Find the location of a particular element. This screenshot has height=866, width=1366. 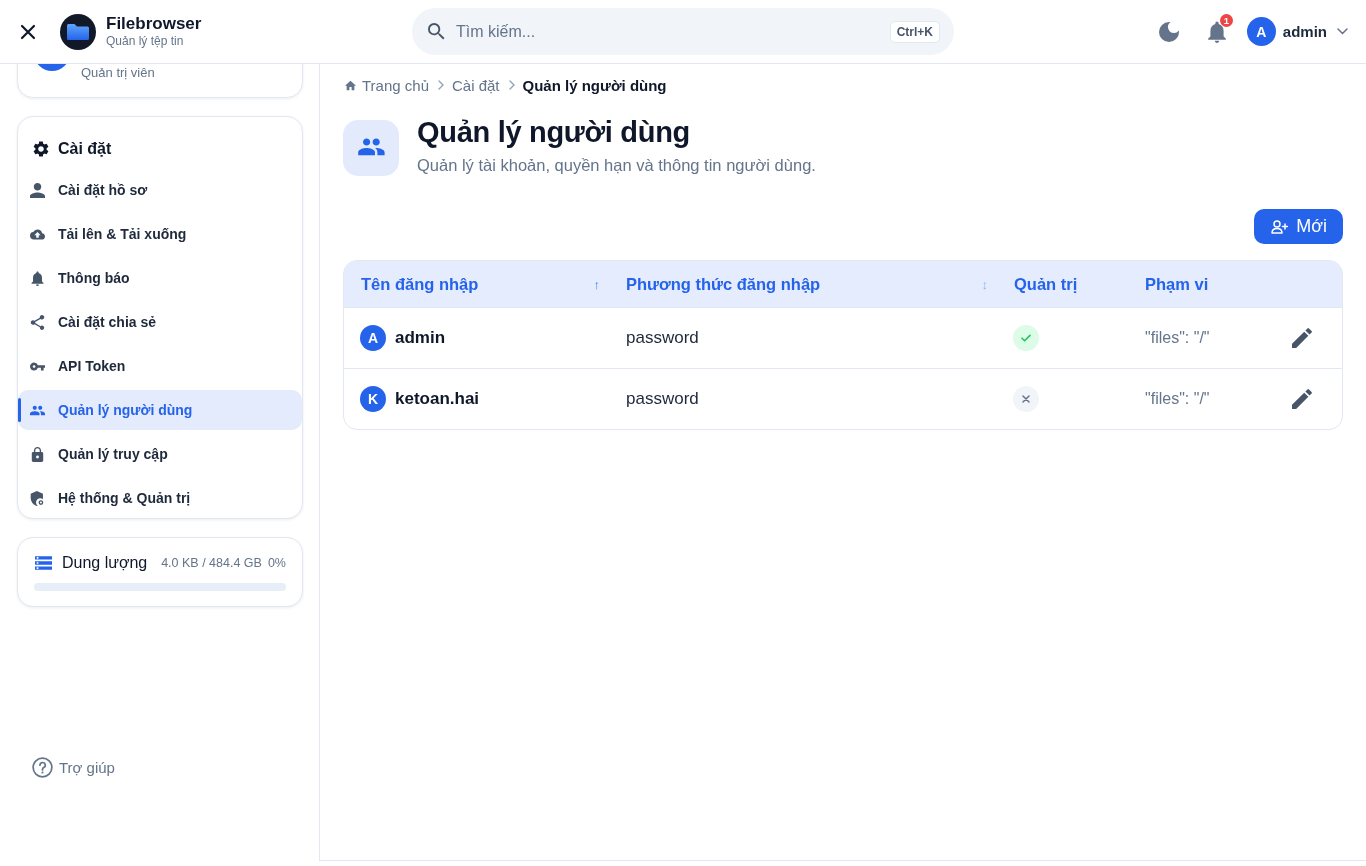

users-icon is located at coordinates (371, 148).